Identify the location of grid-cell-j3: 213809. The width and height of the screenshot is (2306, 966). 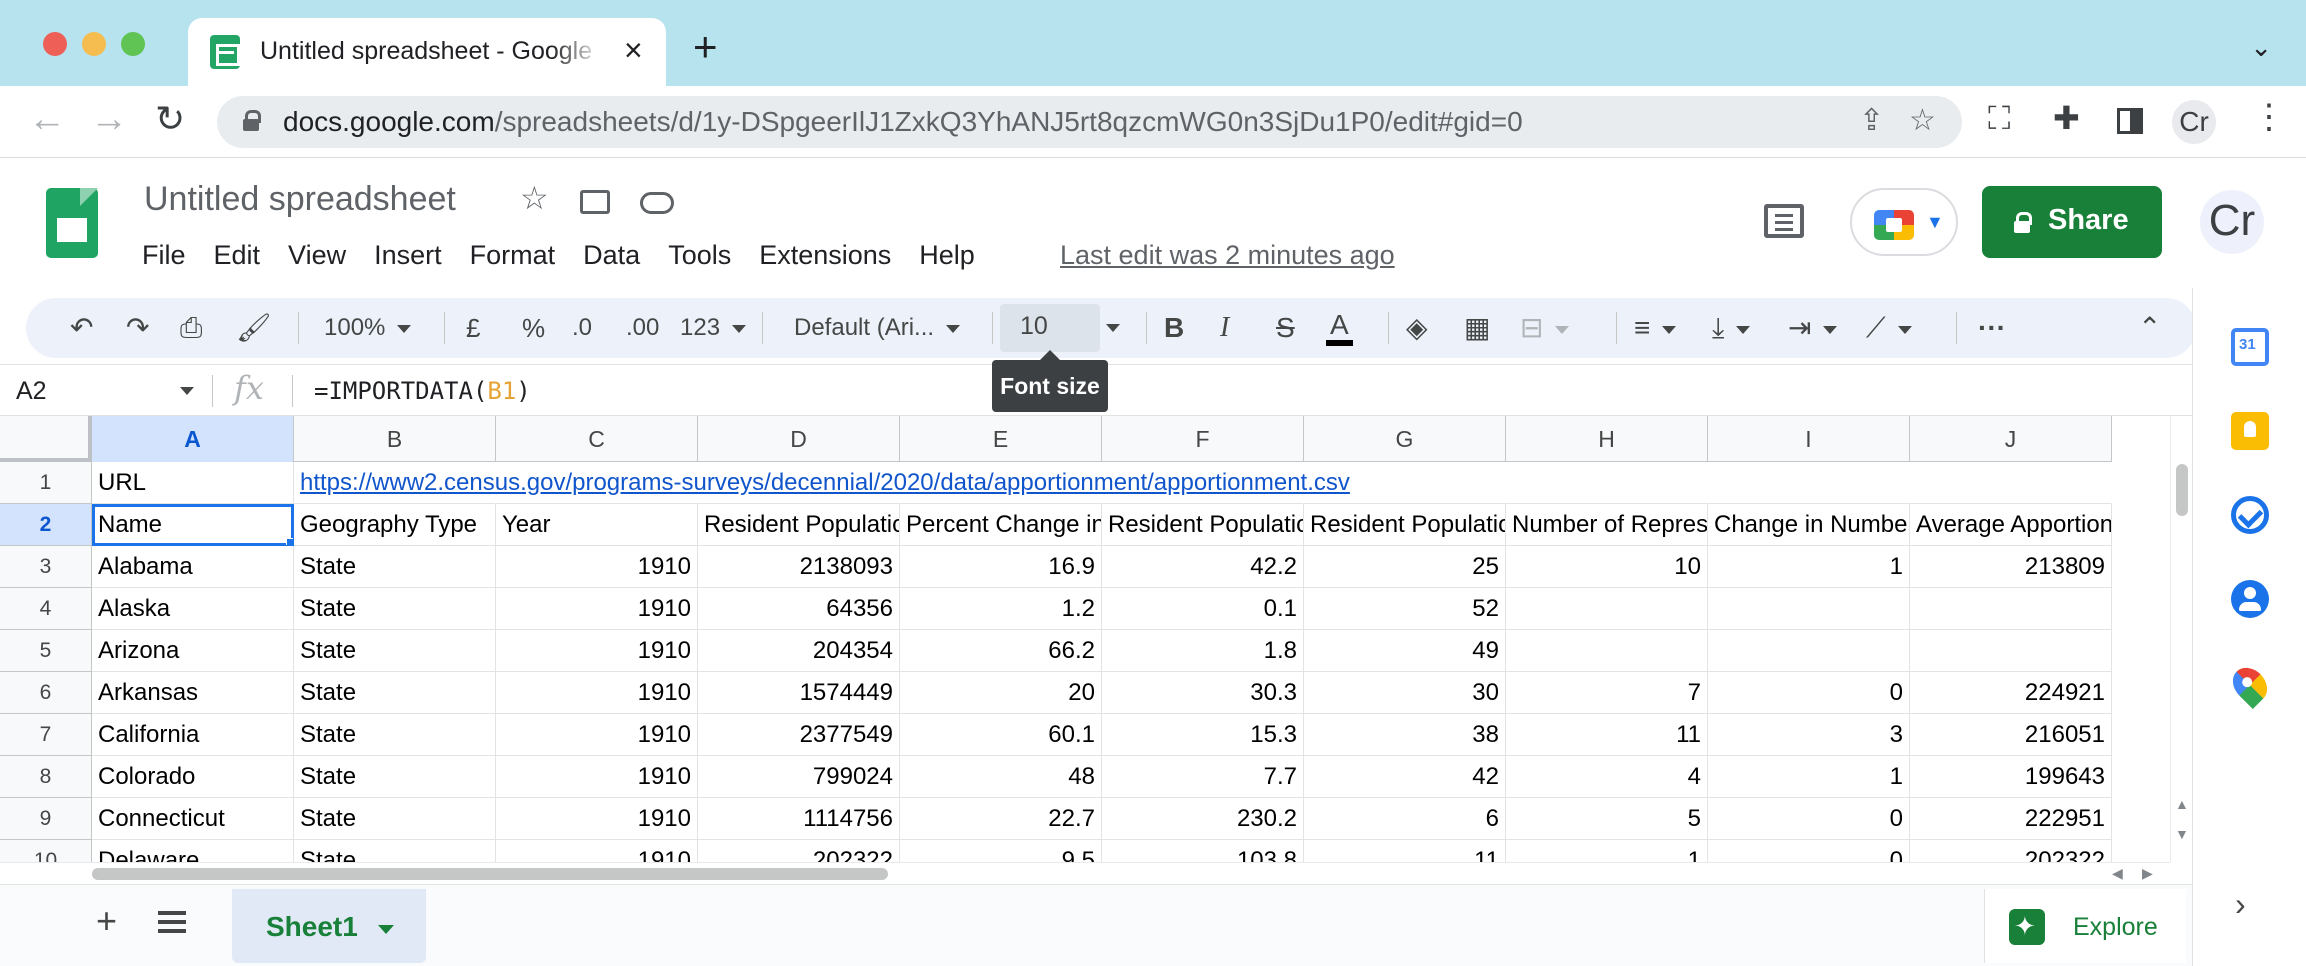
(2011, 567).